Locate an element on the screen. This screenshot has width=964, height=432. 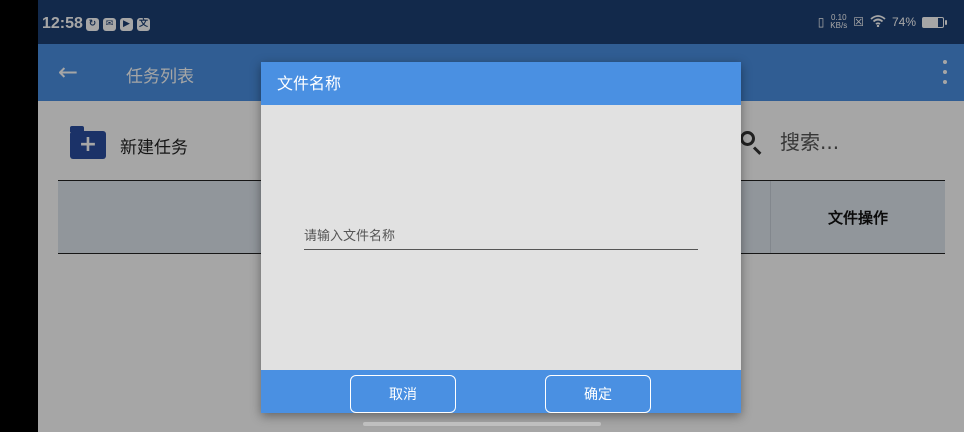
dialog-footer: 取消 确定 is located at coordinates (501, 391).